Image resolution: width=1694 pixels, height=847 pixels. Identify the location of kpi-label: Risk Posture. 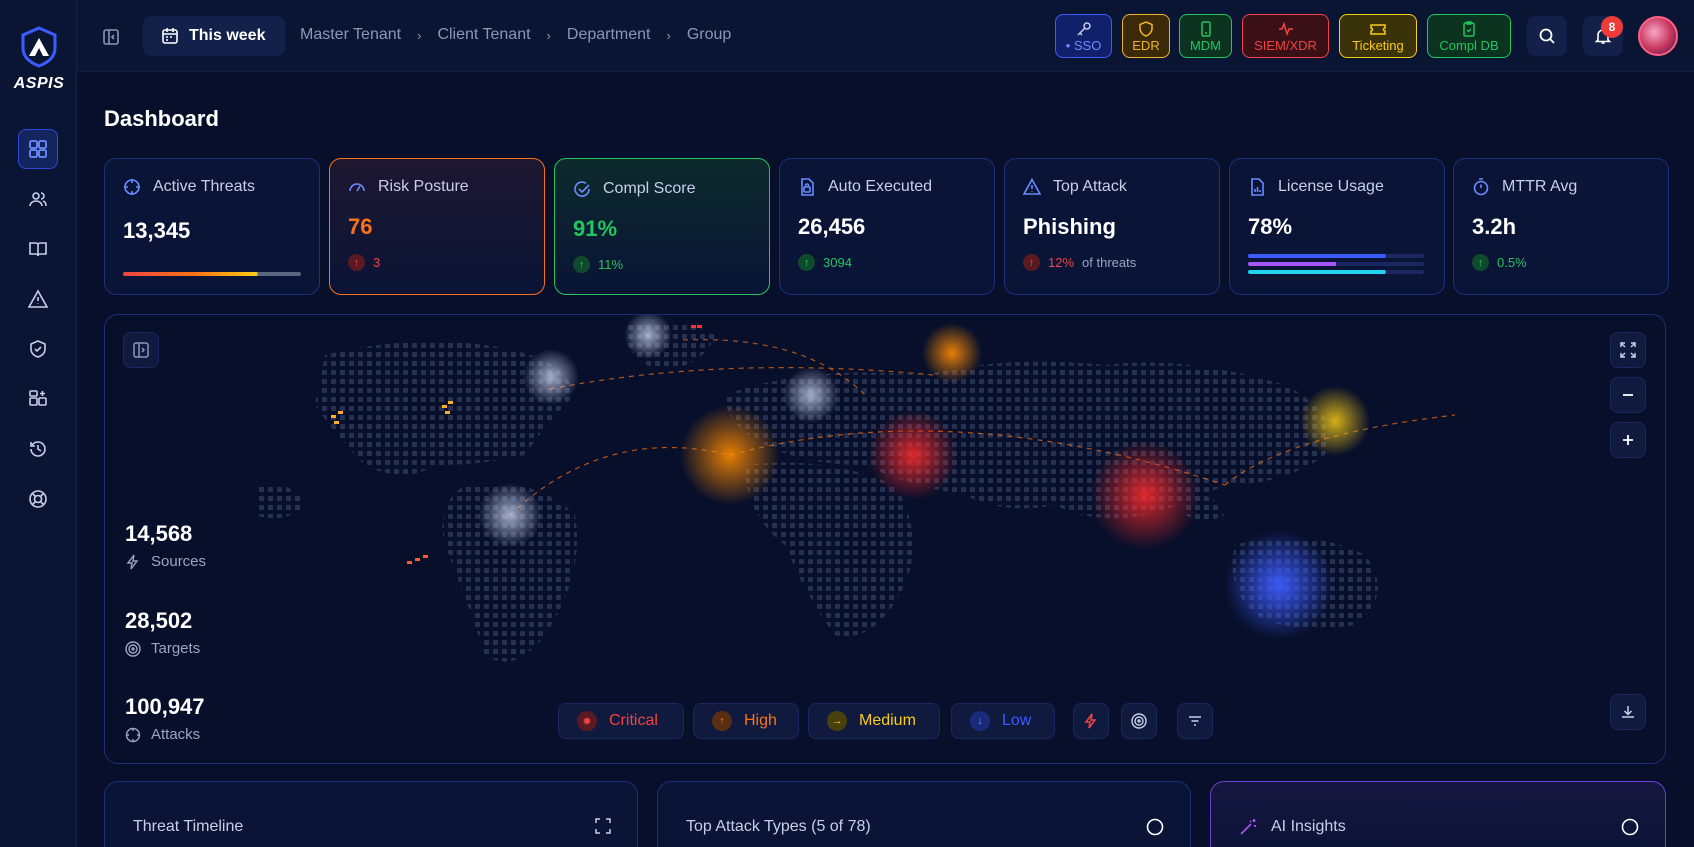
(423, 186).